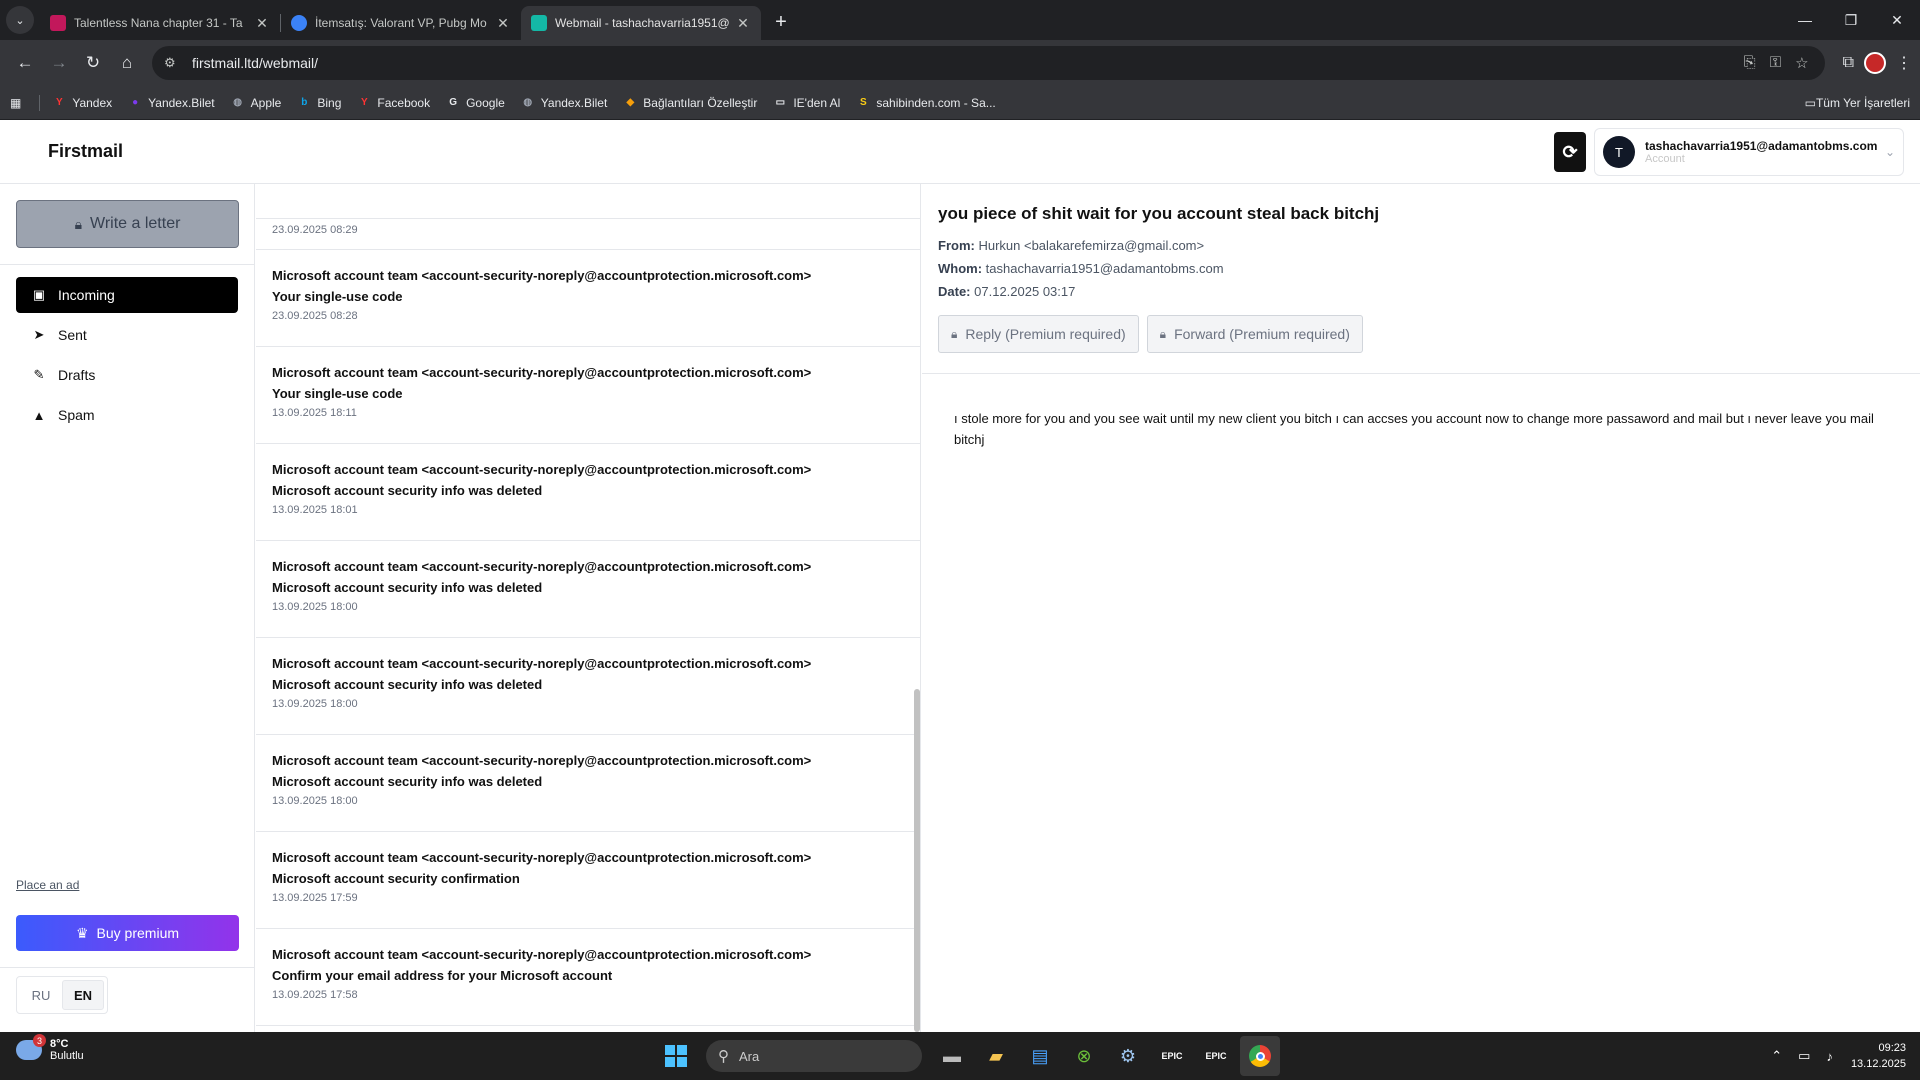 The width and height of the screenshot is (1920, 1080). Describe the element at coordinates (1128, 1056) in the screenshot. I see `steam-icon: ⚙` at that location.